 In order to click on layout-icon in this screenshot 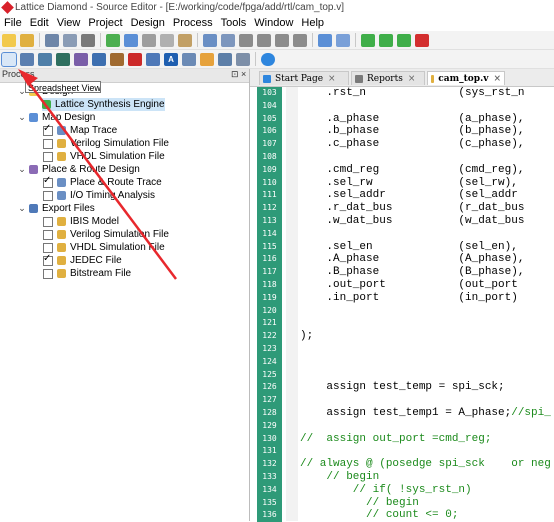, I will do `click(325, 40)`.